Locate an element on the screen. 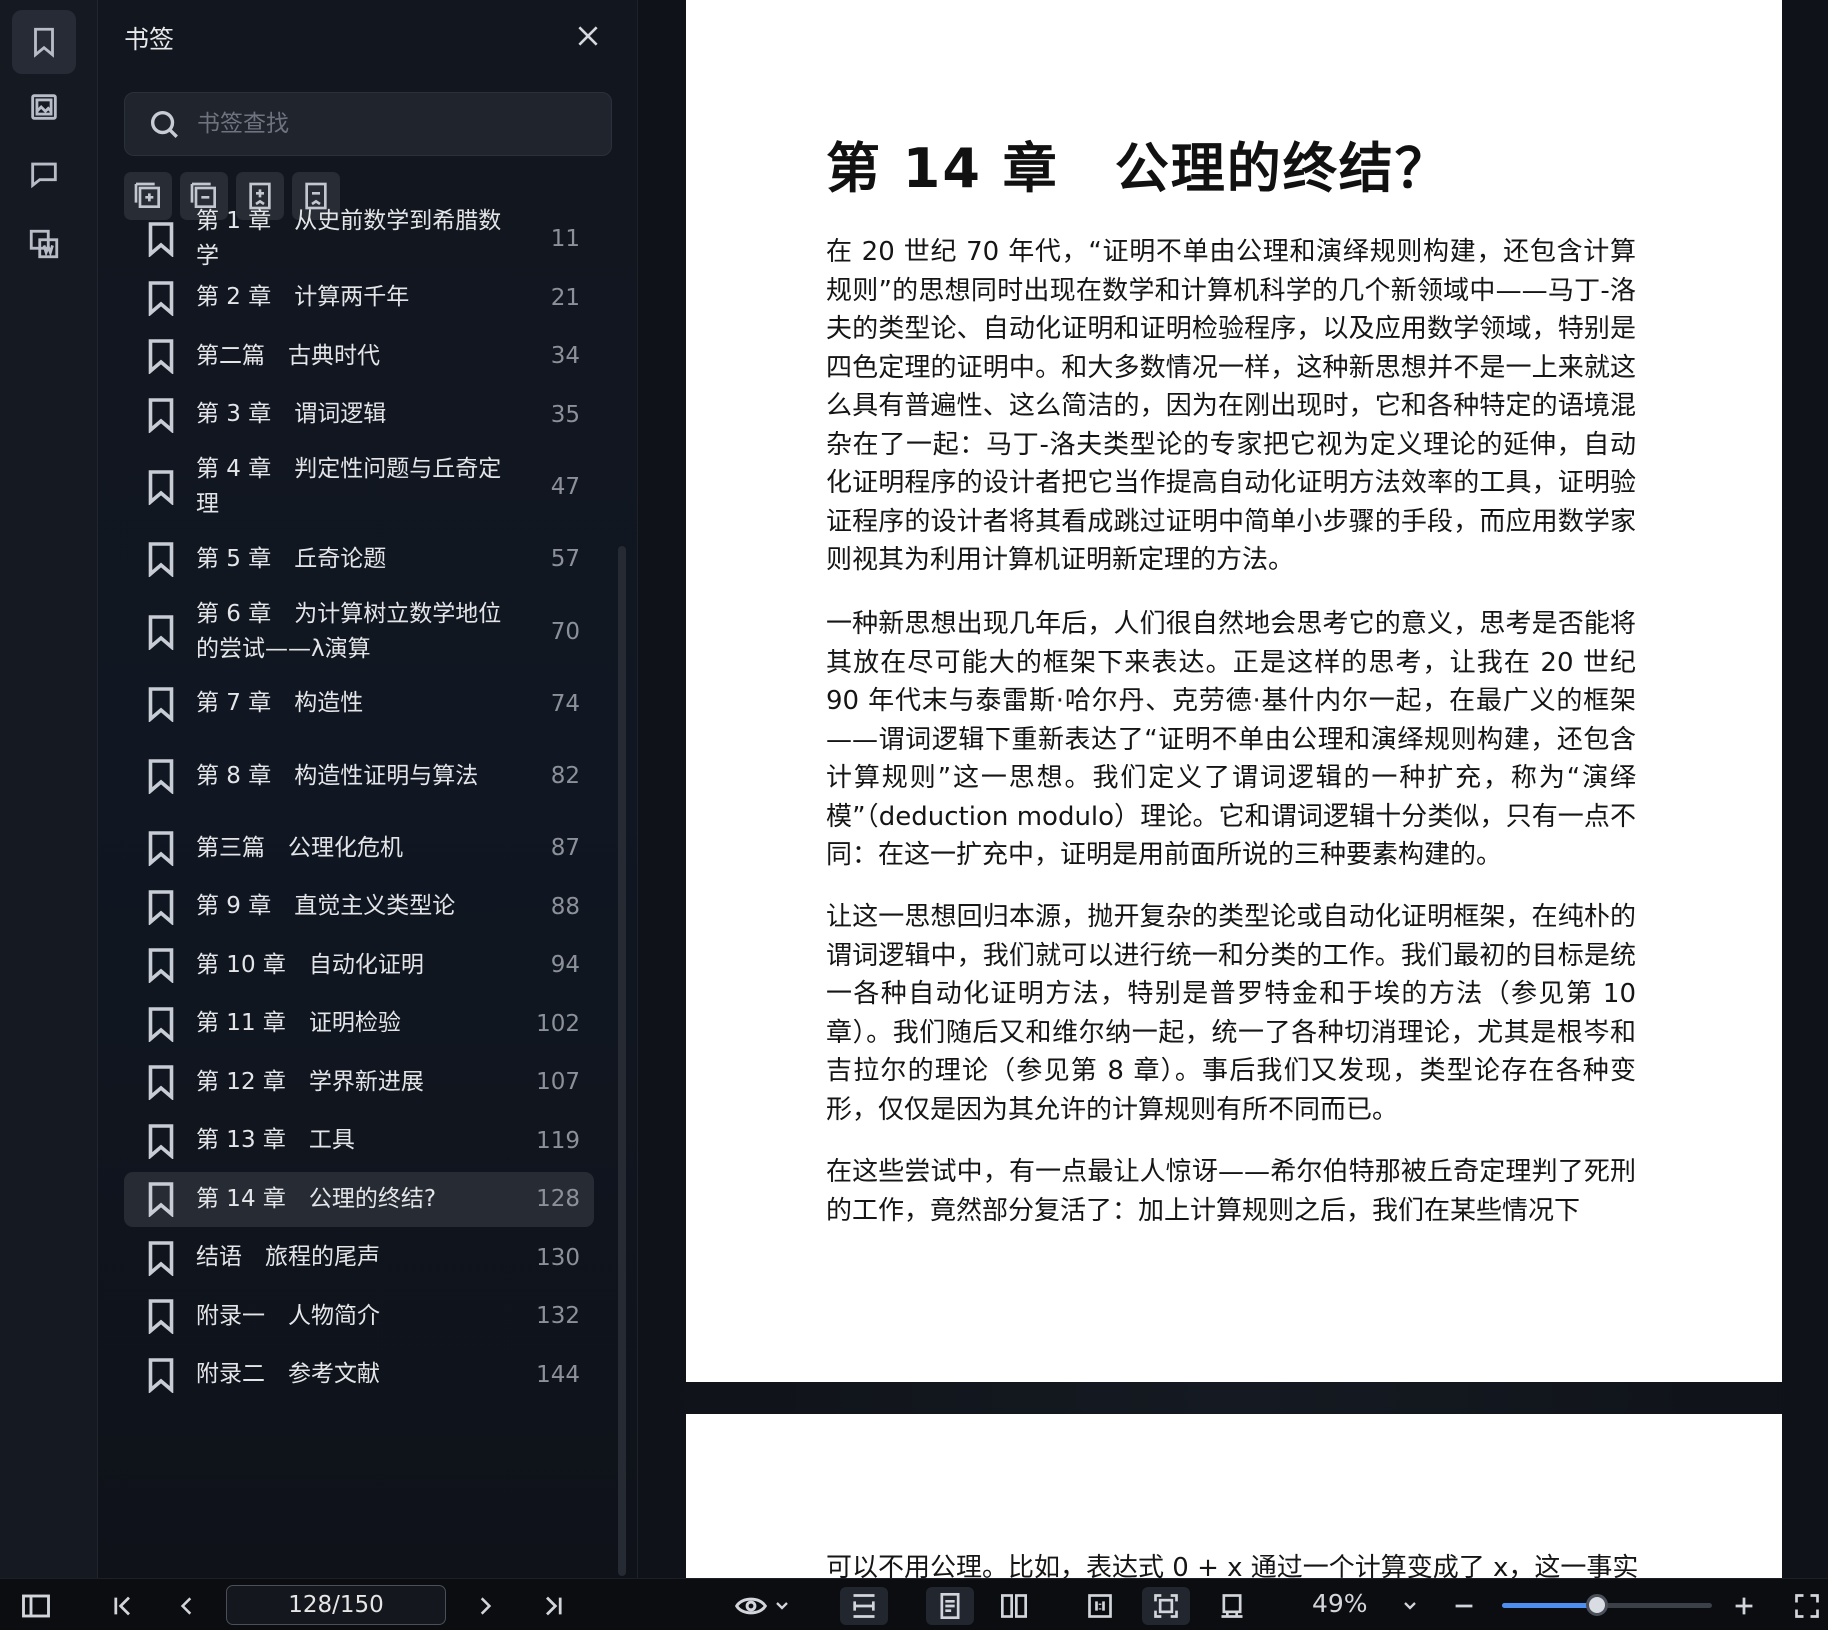 Image resolution: width=1828 pixels, height=1630 pixels. image-icon is located at coordinates (44, 107).